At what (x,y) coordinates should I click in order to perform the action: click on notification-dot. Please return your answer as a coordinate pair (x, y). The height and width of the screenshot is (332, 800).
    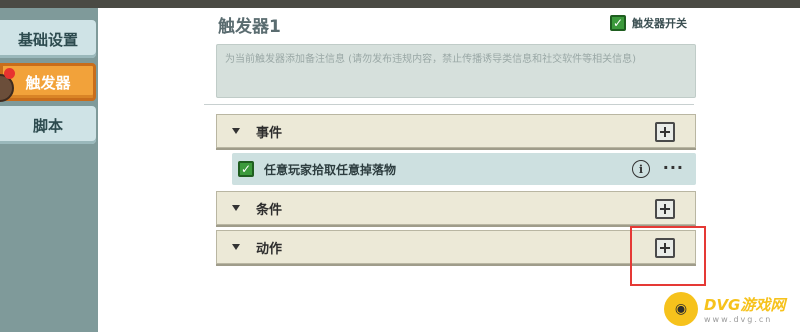
    Looking at the image, I should click on (9, 73).